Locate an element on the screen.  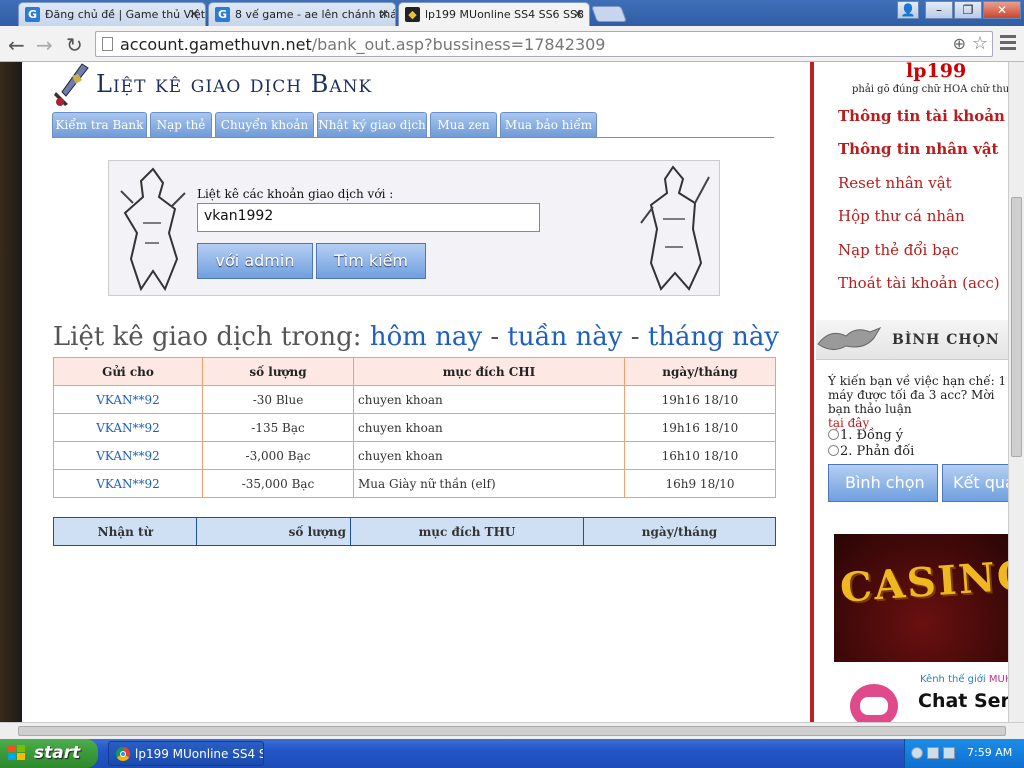
col-header-date: ngày/tháng is located at coordinates (679, 531).